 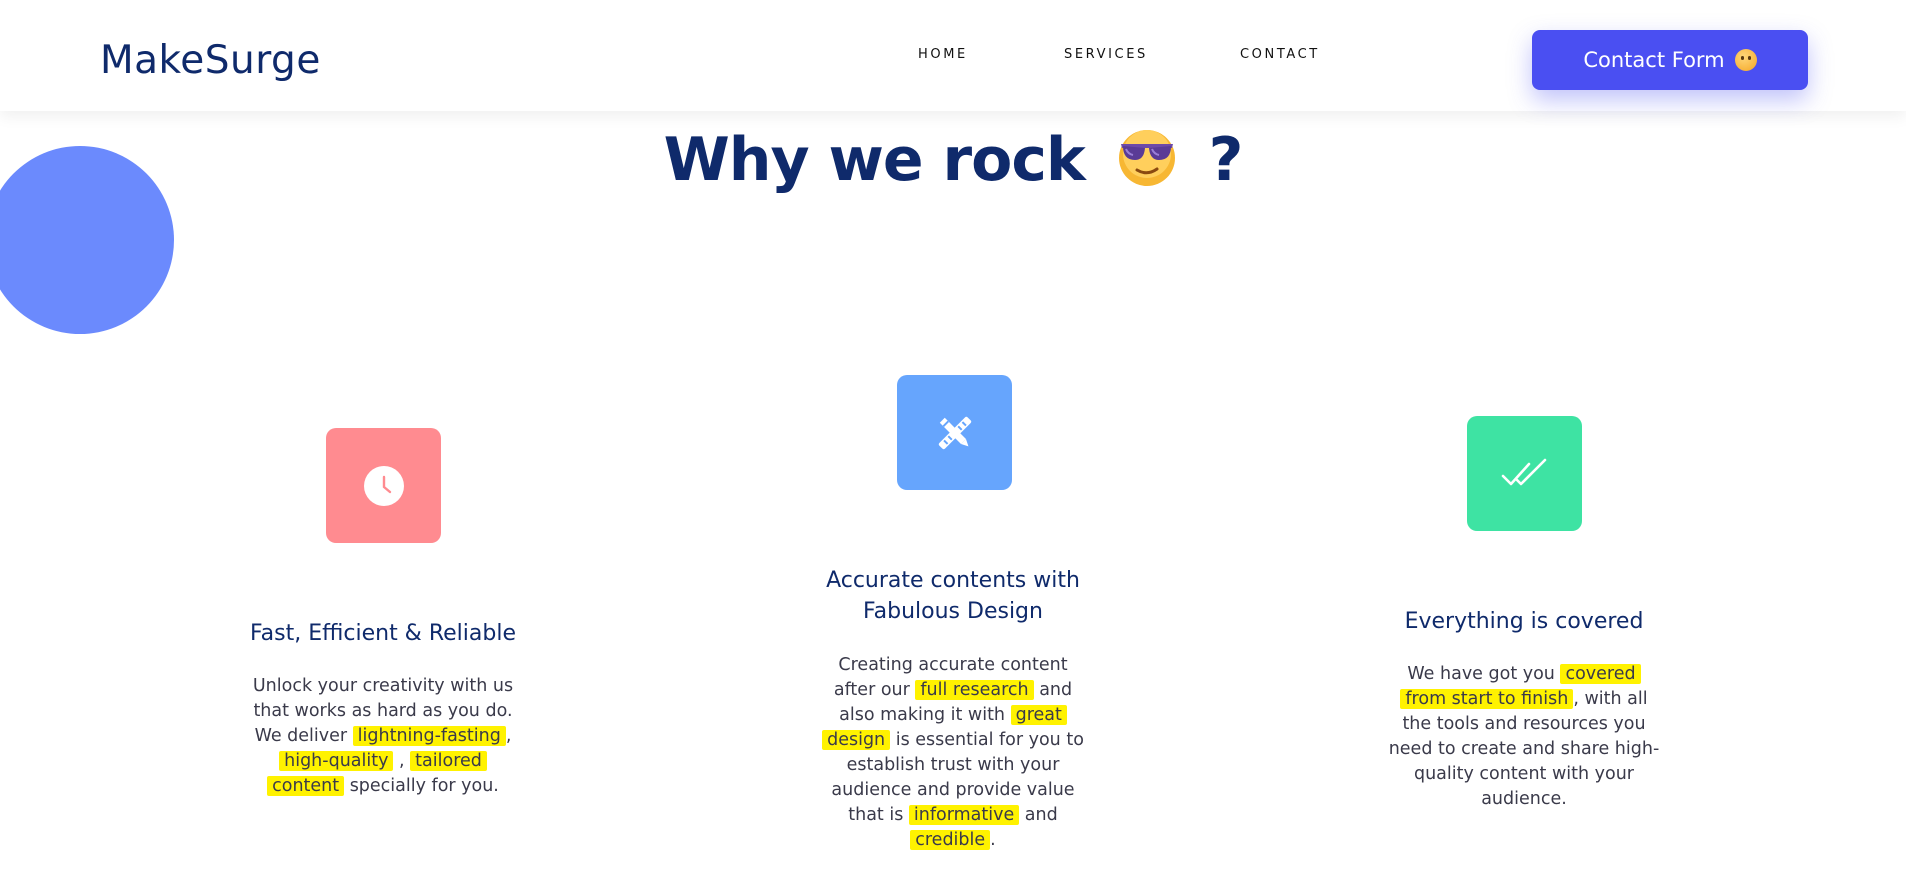 I want to click on card-text-line: the tools and resources you, so click(x=1524, y=724).